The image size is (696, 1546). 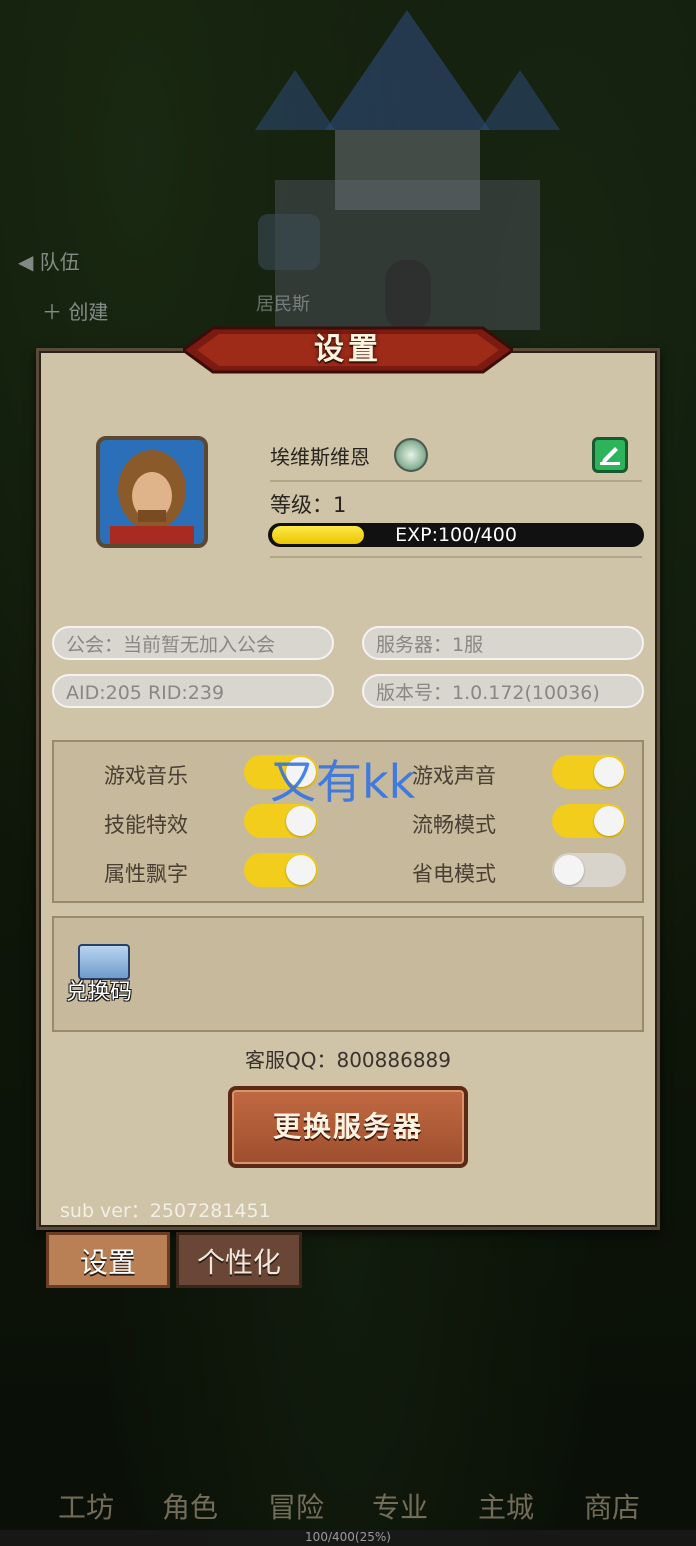 I want to click on nav-main-city: 主城, so click(x=506, y=1506).